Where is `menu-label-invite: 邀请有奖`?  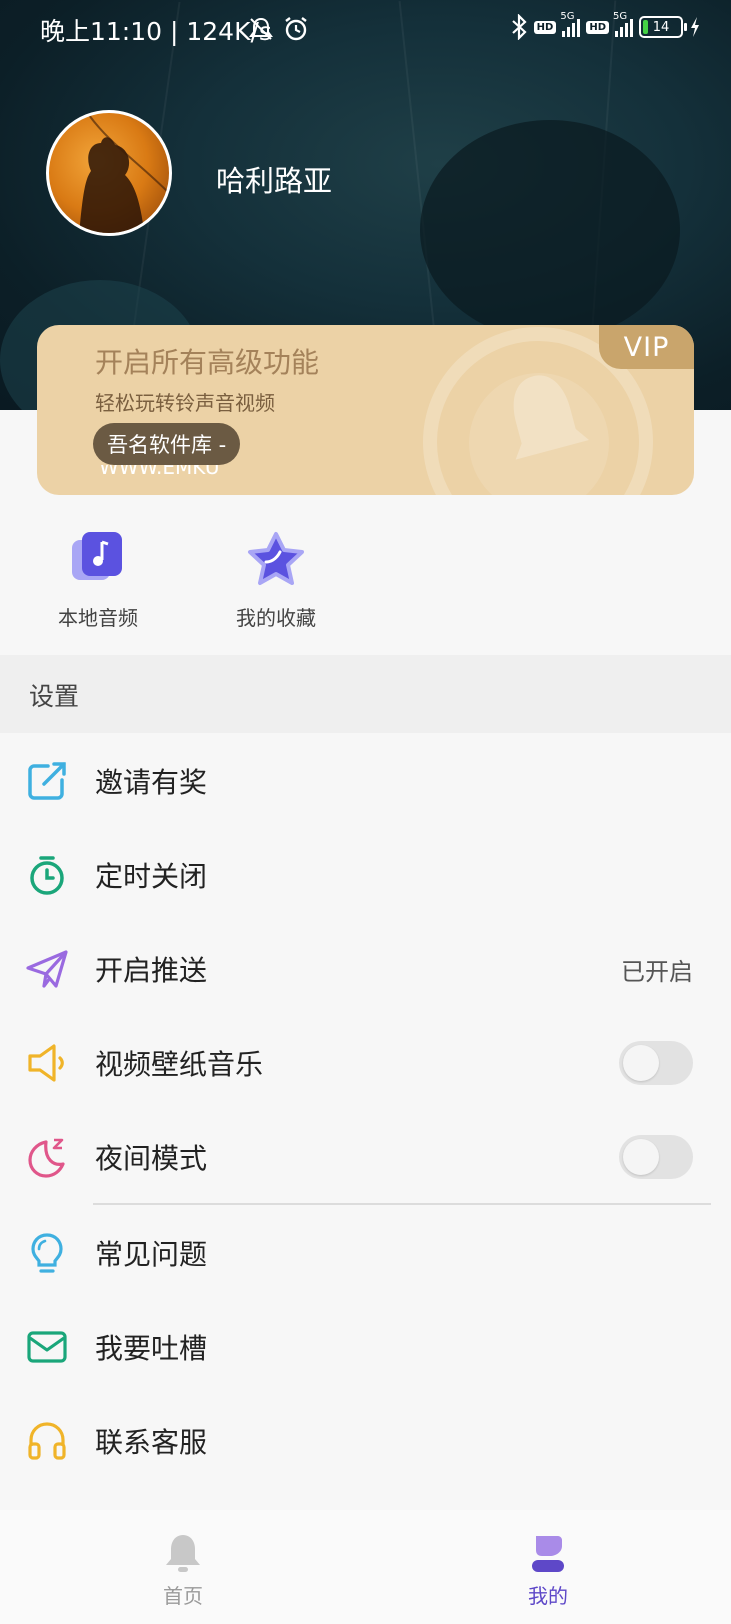 menu-label-invite: 邀请有奖 is located at coordinates (151, 782).